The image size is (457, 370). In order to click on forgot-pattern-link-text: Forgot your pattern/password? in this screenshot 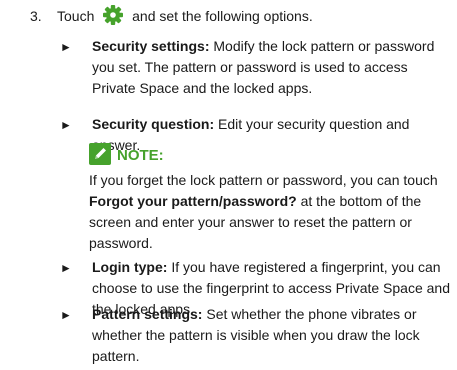, I will do `click(193, 201)`.